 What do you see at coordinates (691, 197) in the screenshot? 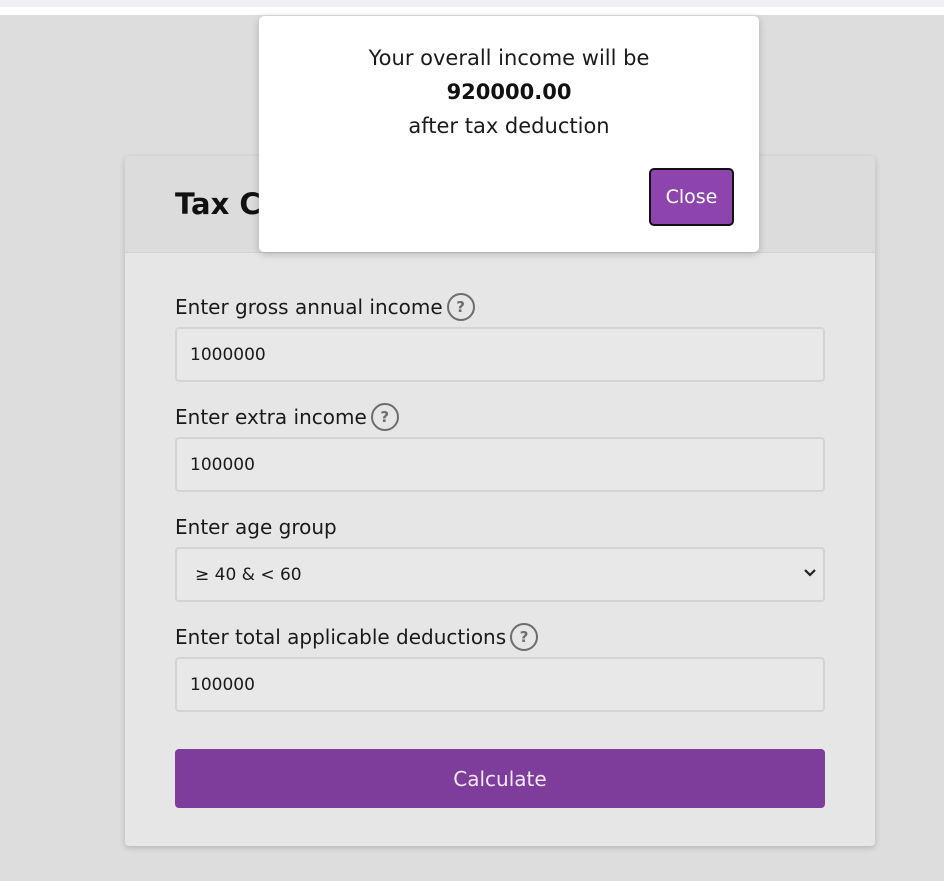
I see `close-button: Close` at bounding box center [691, 197].